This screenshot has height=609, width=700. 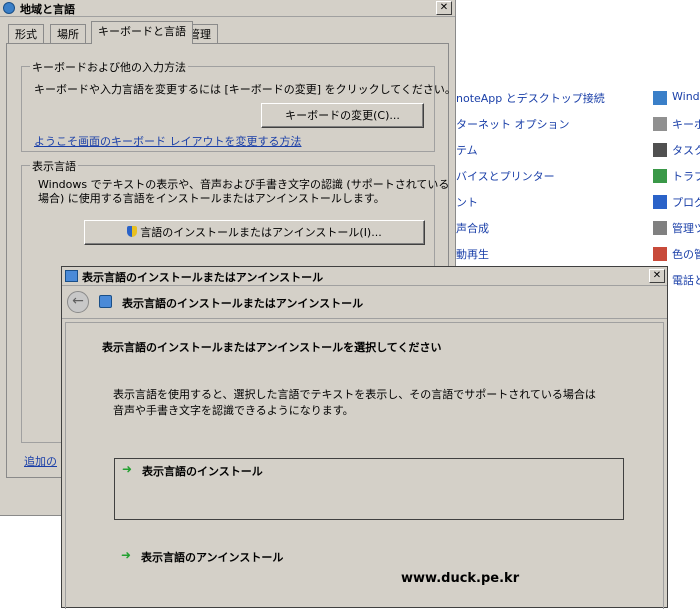 What do you see at coordinates (109, 67) in the screenshot?
I see `keyboard-group-title: キーボードおよび他の入力方法` at bounding box center [109, 67].